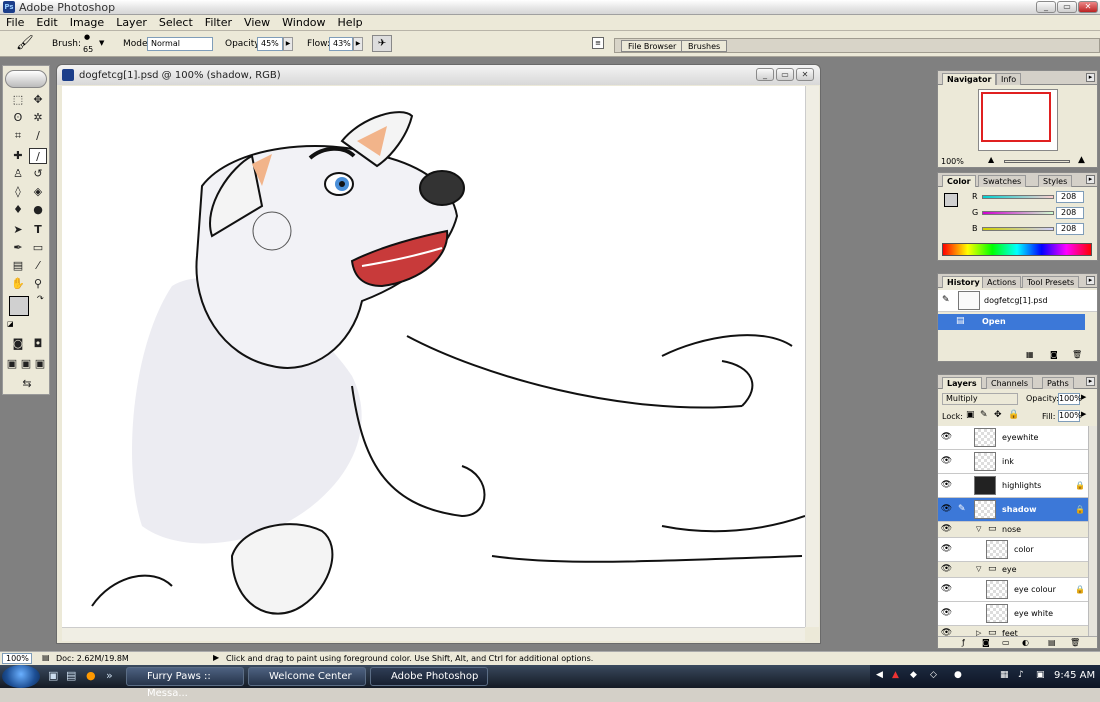 This screenshot has width=1100, height=702. I want to click on layer-group-feet: 👁 ▷ ▭ feet, so click(1013, 631).